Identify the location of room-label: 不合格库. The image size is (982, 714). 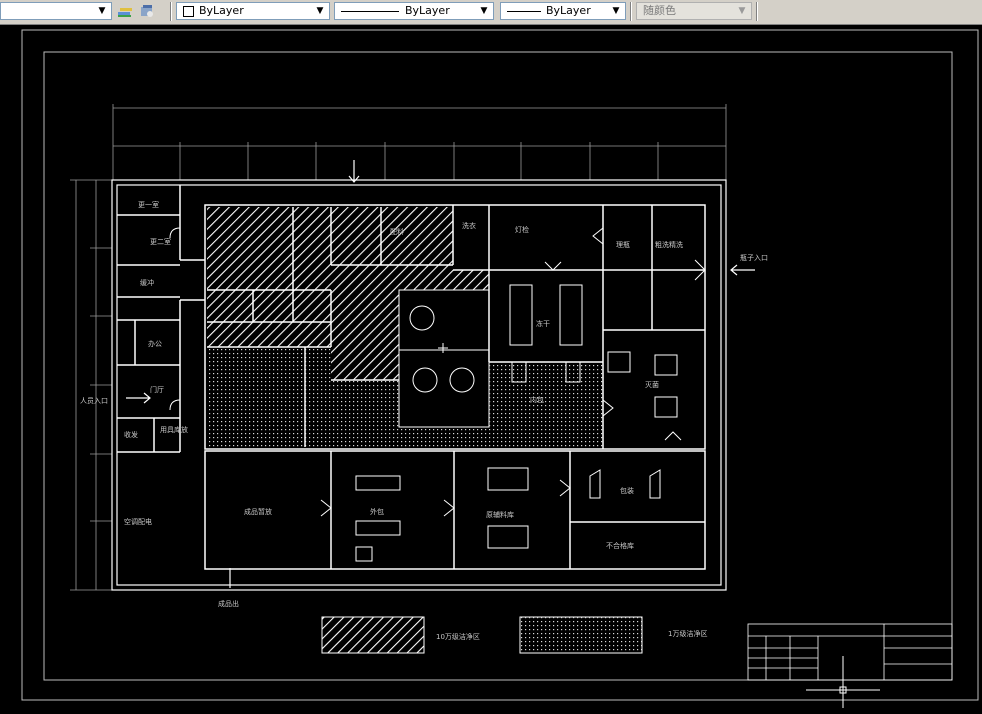
(620, 545).